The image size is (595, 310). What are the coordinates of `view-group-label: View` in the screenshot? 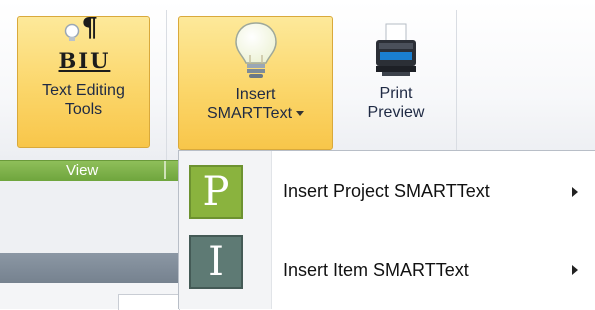 It's located at (82, 170).